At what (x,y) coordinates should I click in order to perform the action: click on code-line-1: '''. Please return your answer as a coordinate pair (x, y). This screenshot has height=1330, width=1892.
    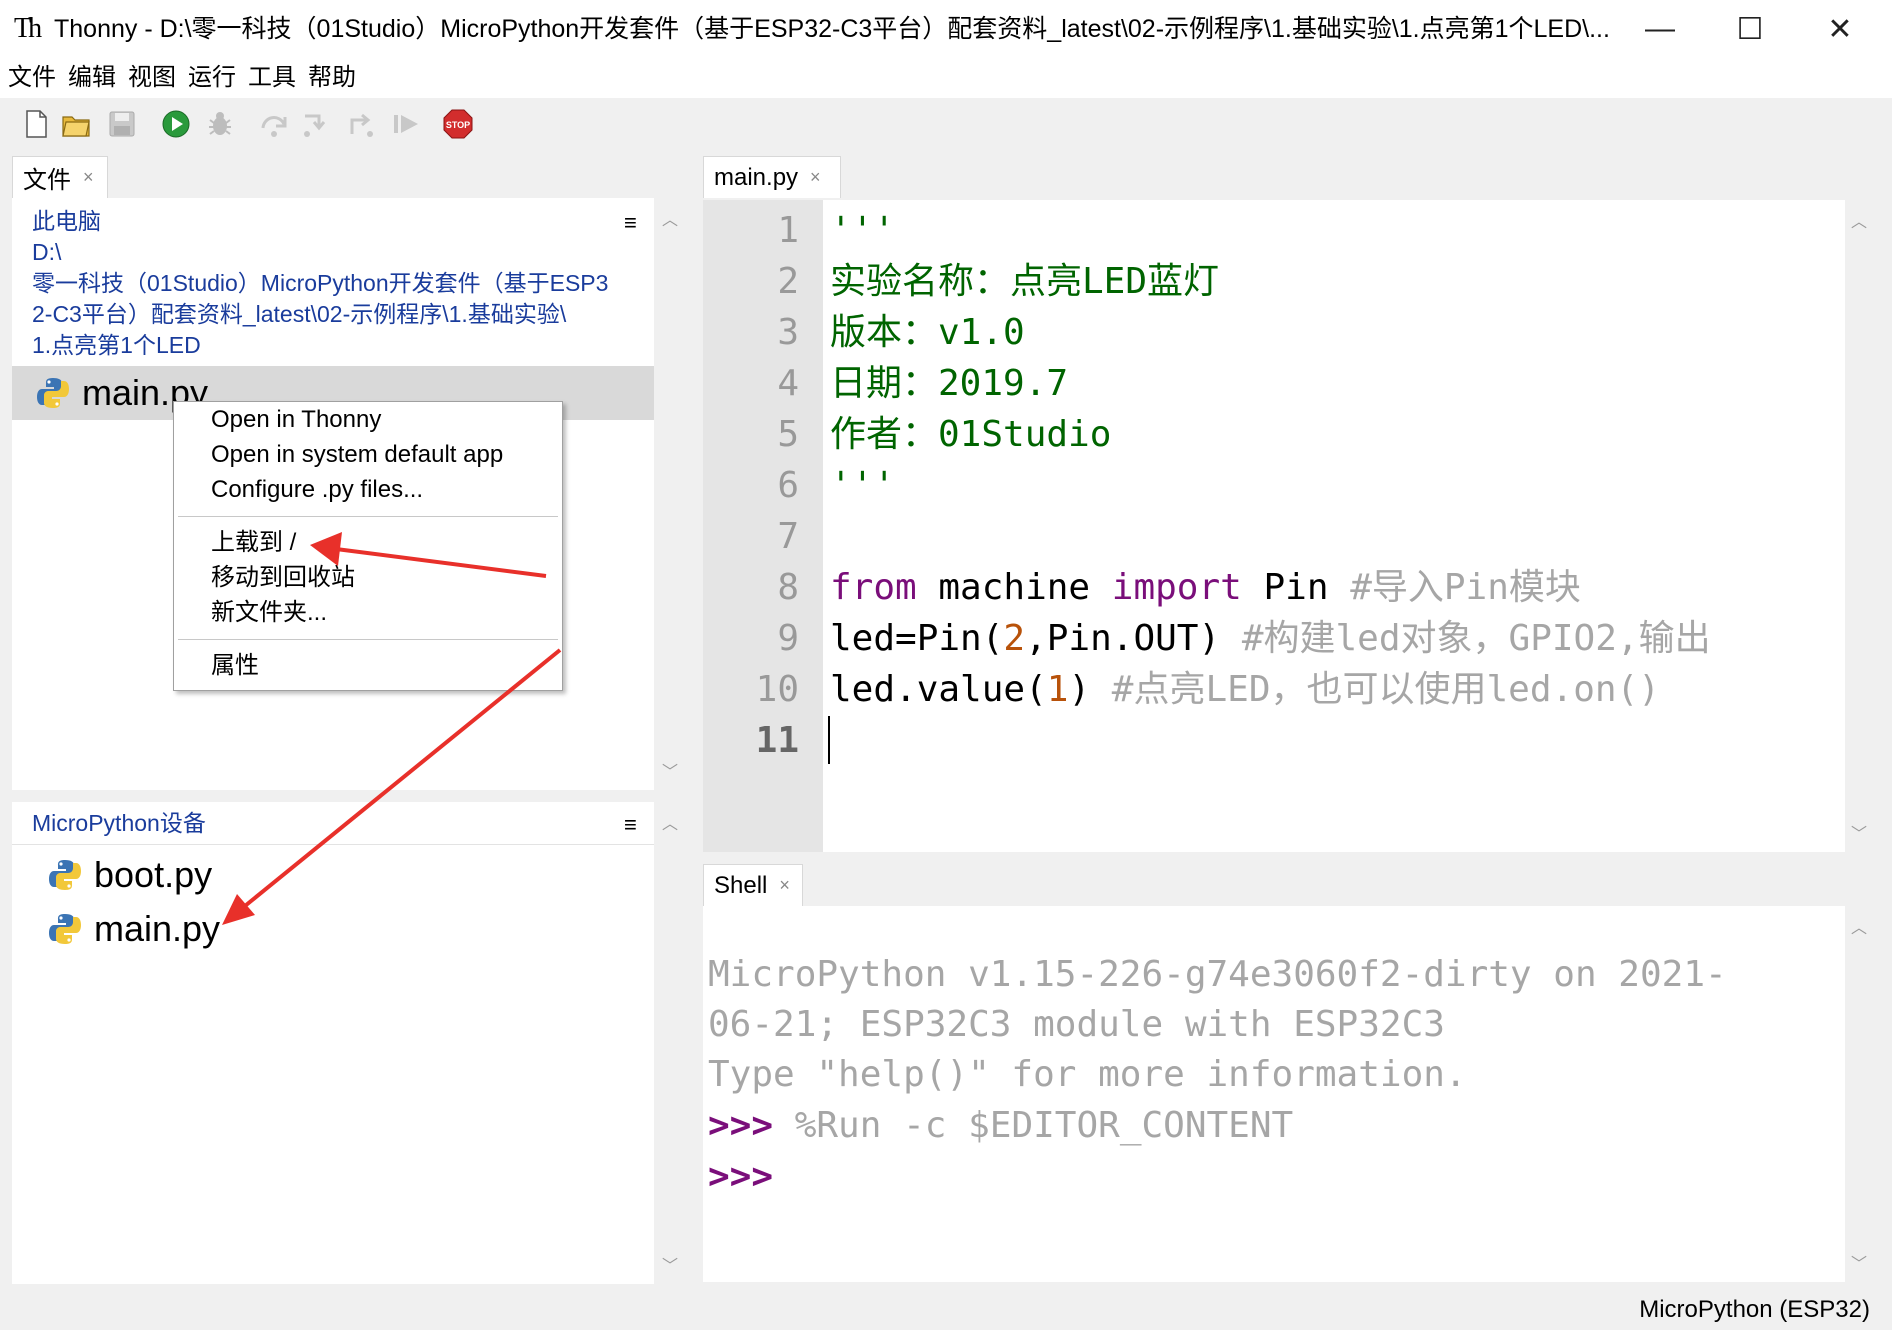
    Looking at the image, I should click on (863, 230).